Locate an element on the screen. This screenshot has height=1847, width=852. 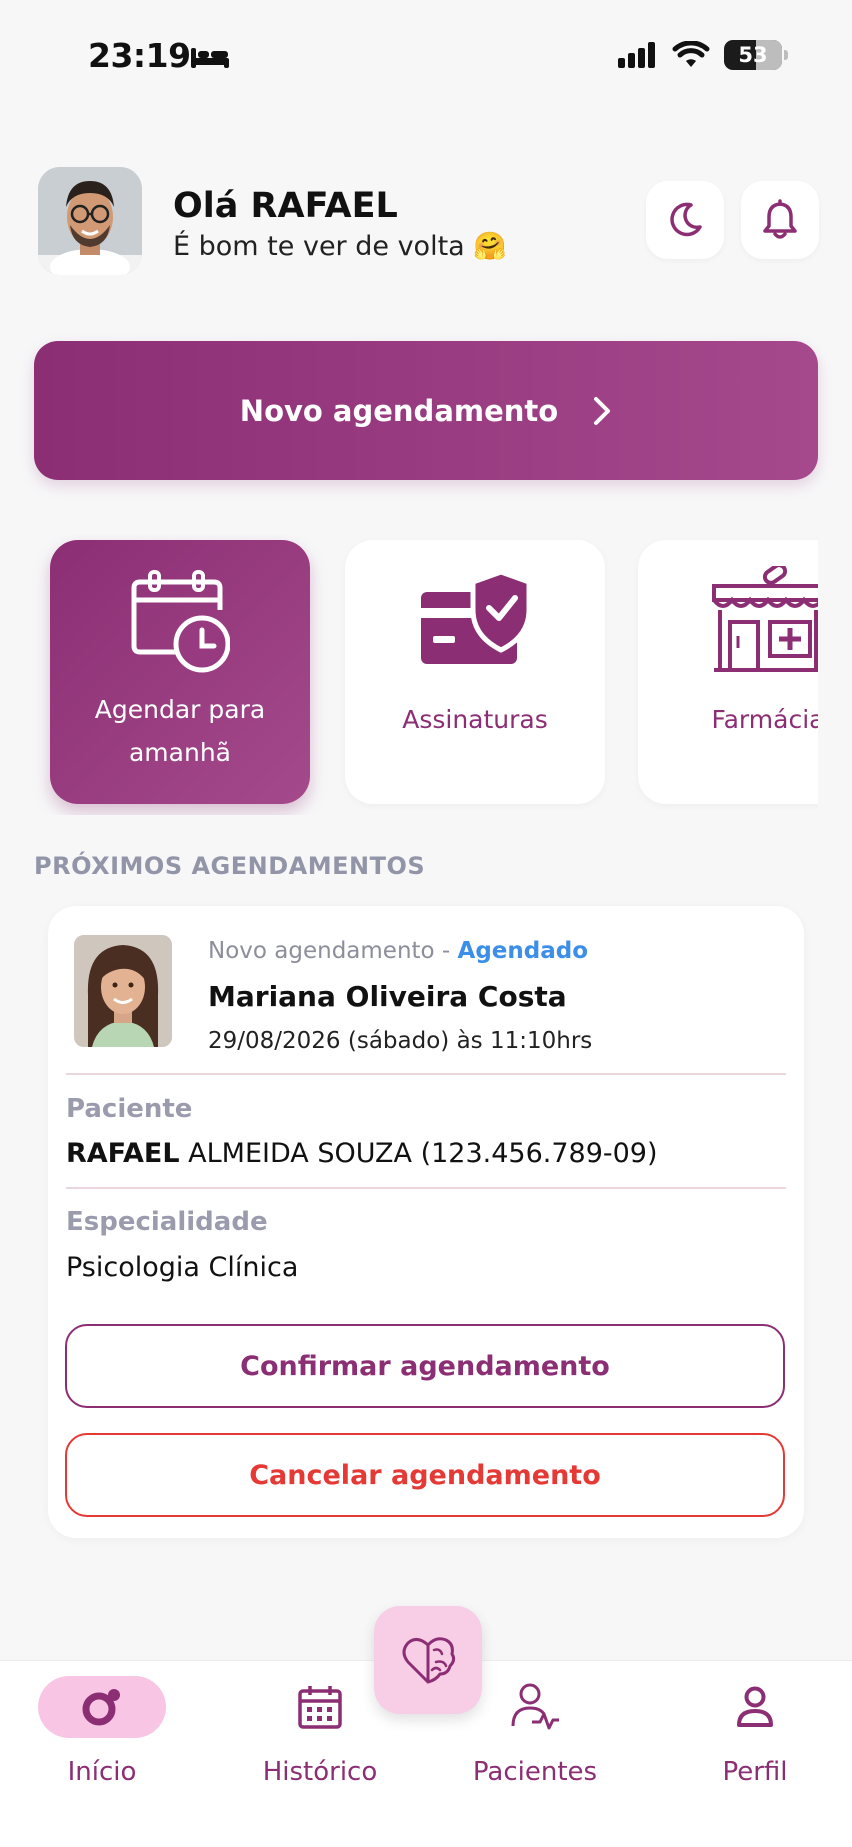
patient-value: RAFAEL ALMEIDA SOUZA (123.456.789-09) is located at coordinates (362, 1153).